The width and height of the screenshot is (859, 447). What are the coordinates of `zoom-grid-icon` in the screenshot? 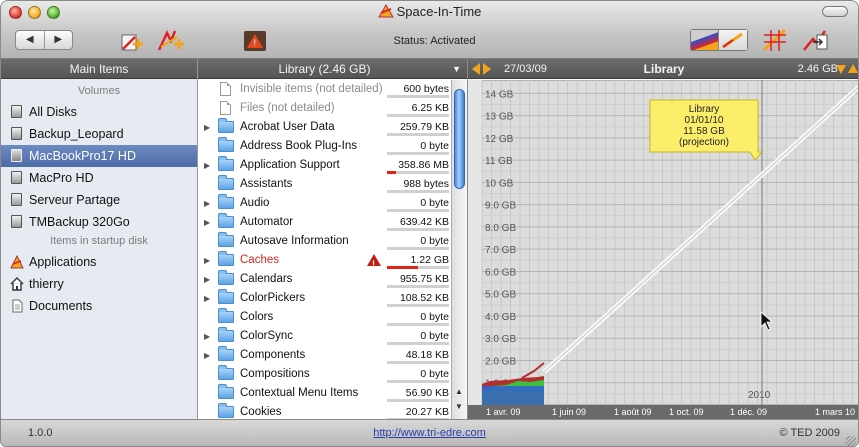 It's located at (776, 40).